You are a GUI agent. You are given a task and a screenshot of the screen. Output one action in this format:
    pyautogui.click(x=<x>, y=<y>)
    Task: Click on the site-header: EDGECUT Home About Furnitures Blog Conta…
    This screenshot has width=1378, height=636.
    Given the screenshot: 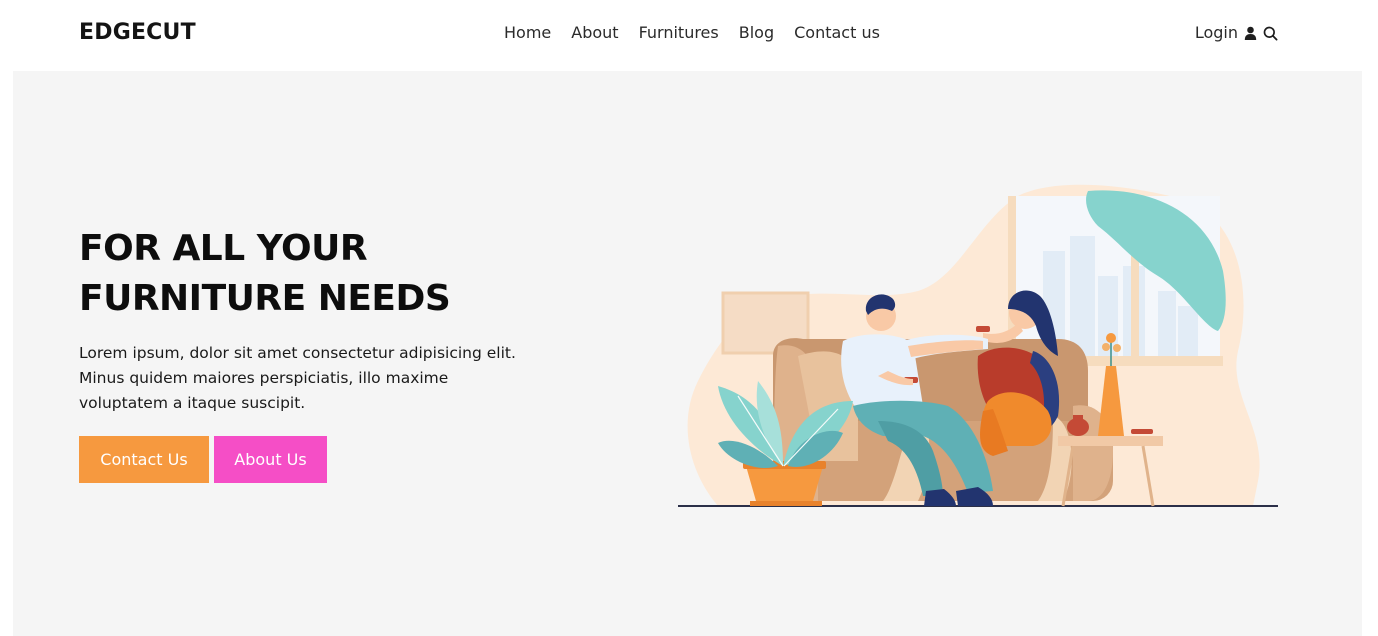 What is the action you would take?
    pyautogui.click(x=689, y=35)
    